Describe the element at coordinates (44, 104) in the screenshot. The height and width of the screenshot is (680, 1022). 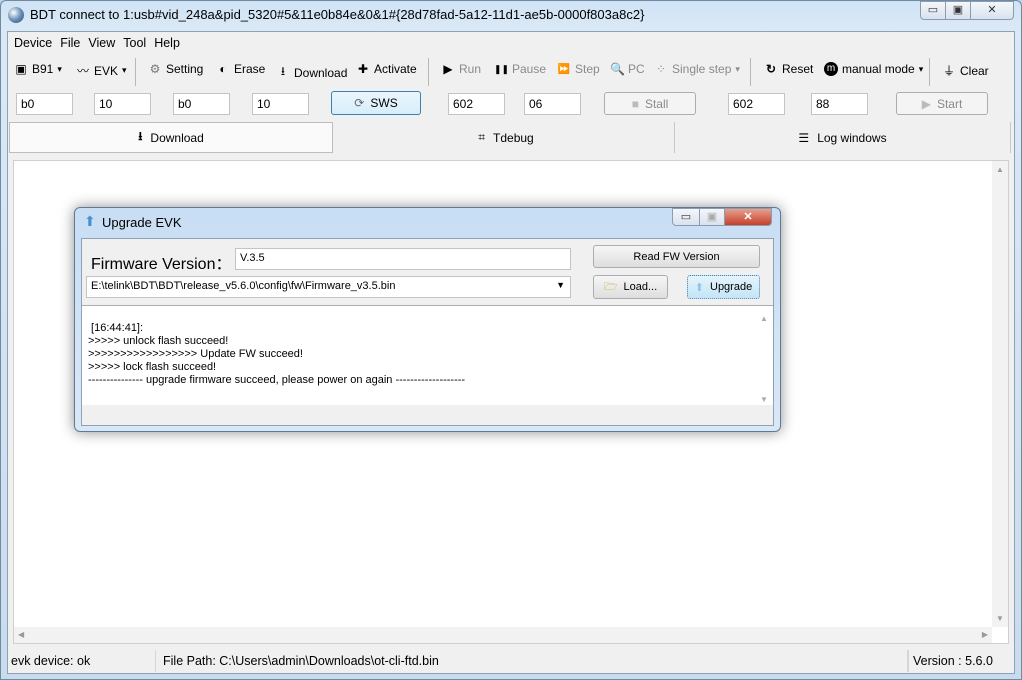
I see `field-1: b0` at that location.